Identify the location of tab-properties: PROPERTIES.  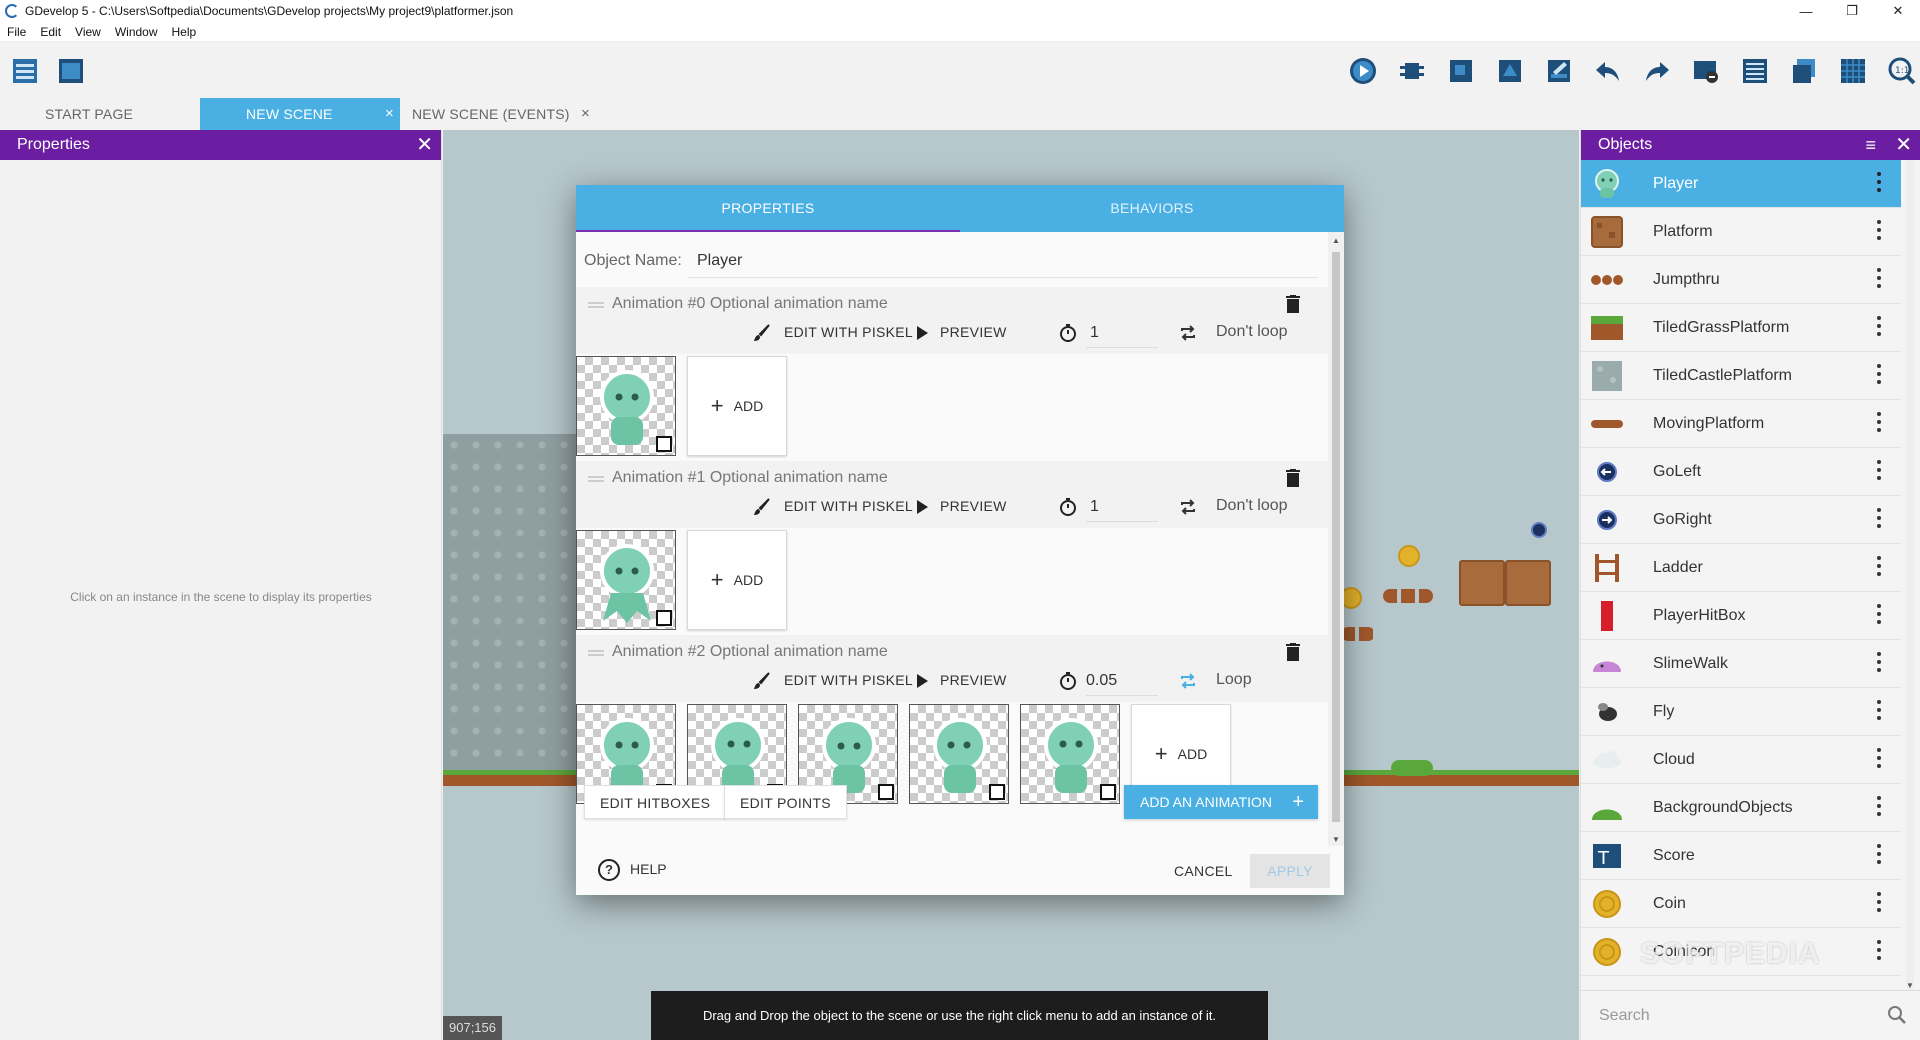
(768, 208).